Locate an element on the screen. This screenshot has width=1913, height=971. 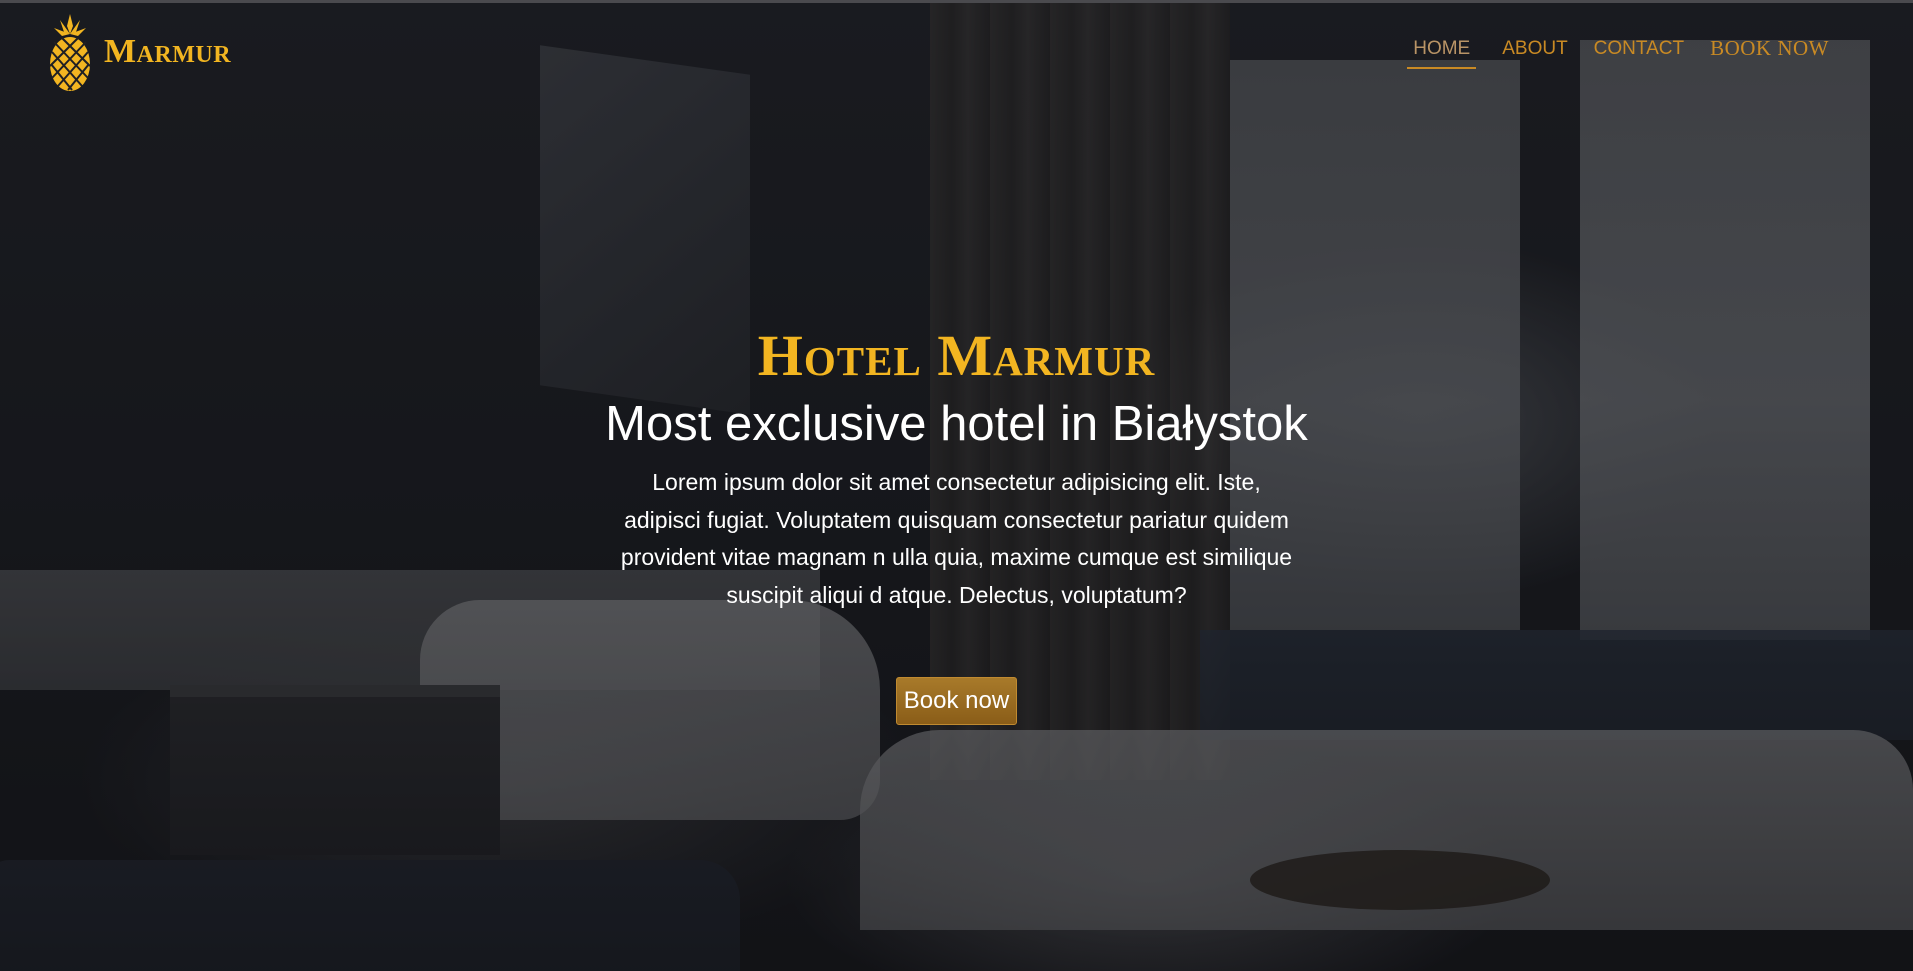
brand-name: Marmur is located at coordinates (168, 51).